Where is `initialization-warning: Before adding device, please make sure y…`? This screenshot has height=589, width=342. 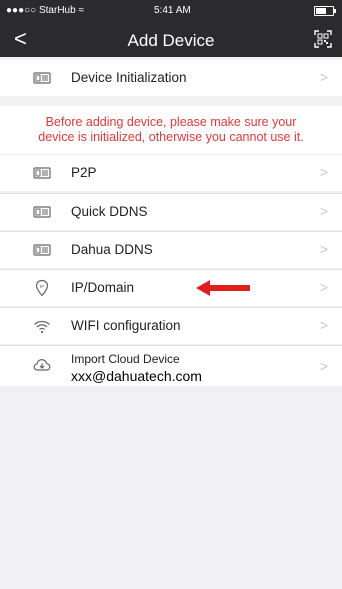 initialization-warning: Before adding device, please make sure y… is located at coordinates (171, 130).